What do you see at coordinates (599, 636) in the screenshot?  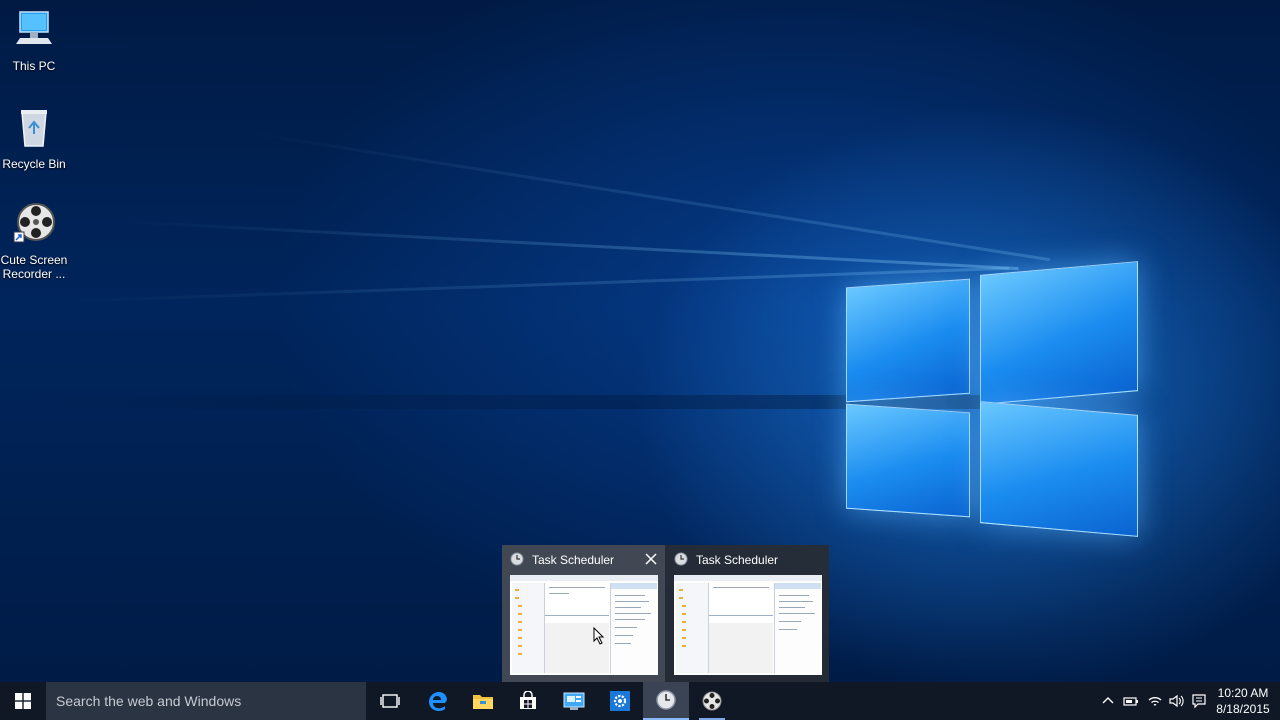 I see `mouse-cursor-icon` at bounding box center [599, 636].